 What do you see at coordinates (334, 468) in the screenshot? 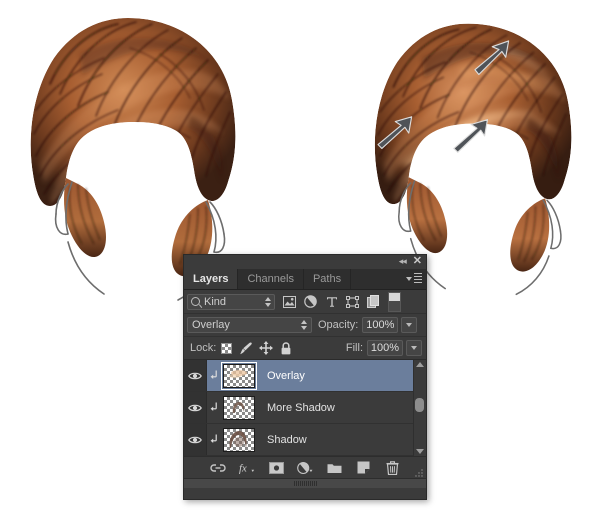
I see `new-group-icon` at bounding box center [334, 468].